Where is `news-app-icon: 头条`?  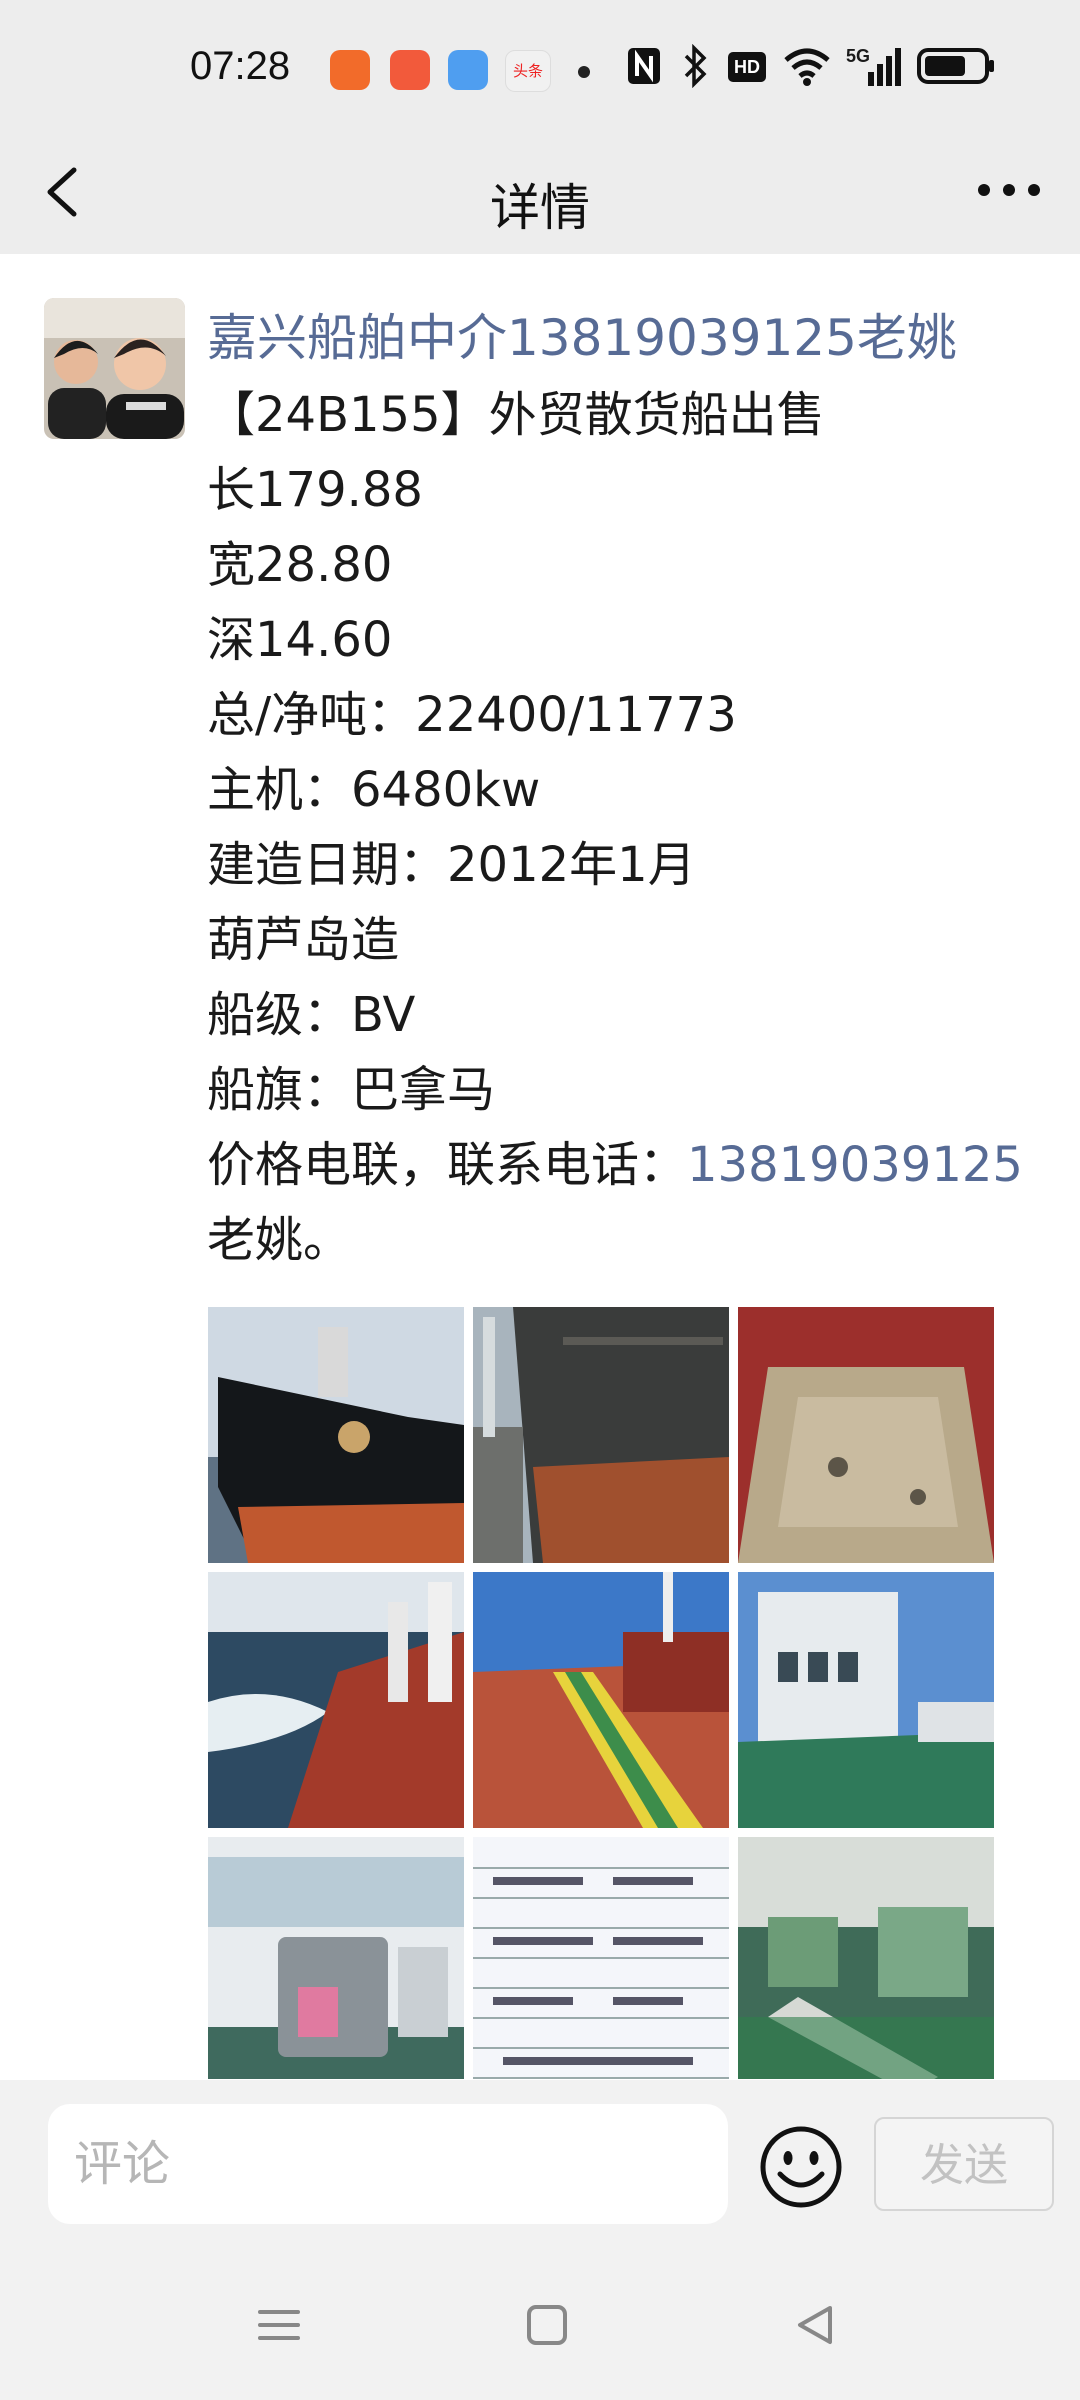 news-app-icon: 头条 is located at coordinates (528, 71).